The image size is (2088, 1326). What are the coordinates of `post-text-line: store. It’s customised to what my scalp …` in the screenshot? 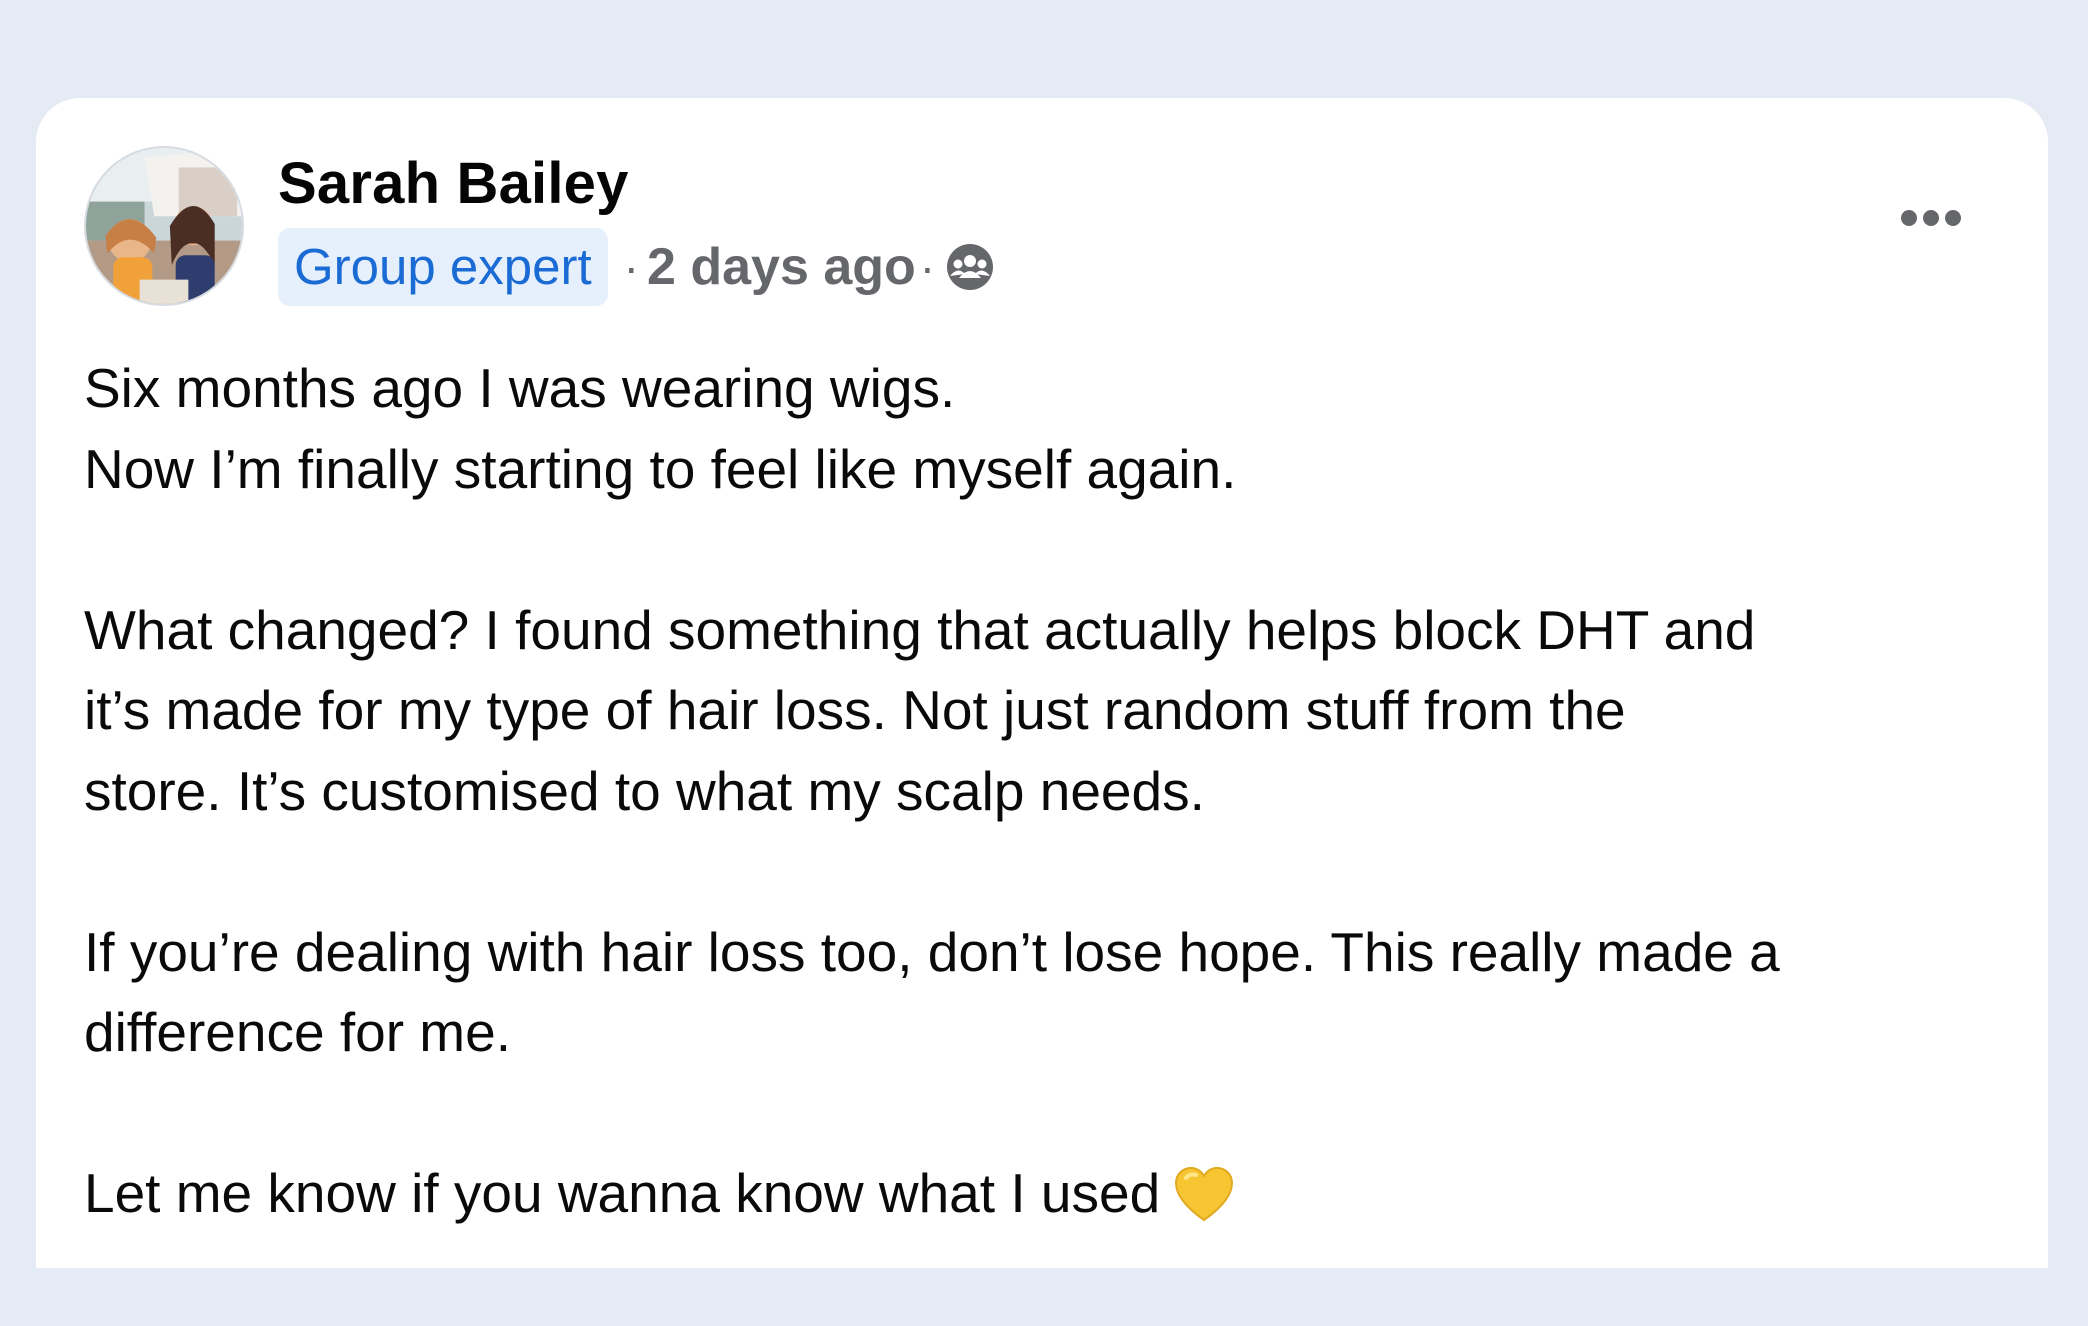 It's located at (644, 790).